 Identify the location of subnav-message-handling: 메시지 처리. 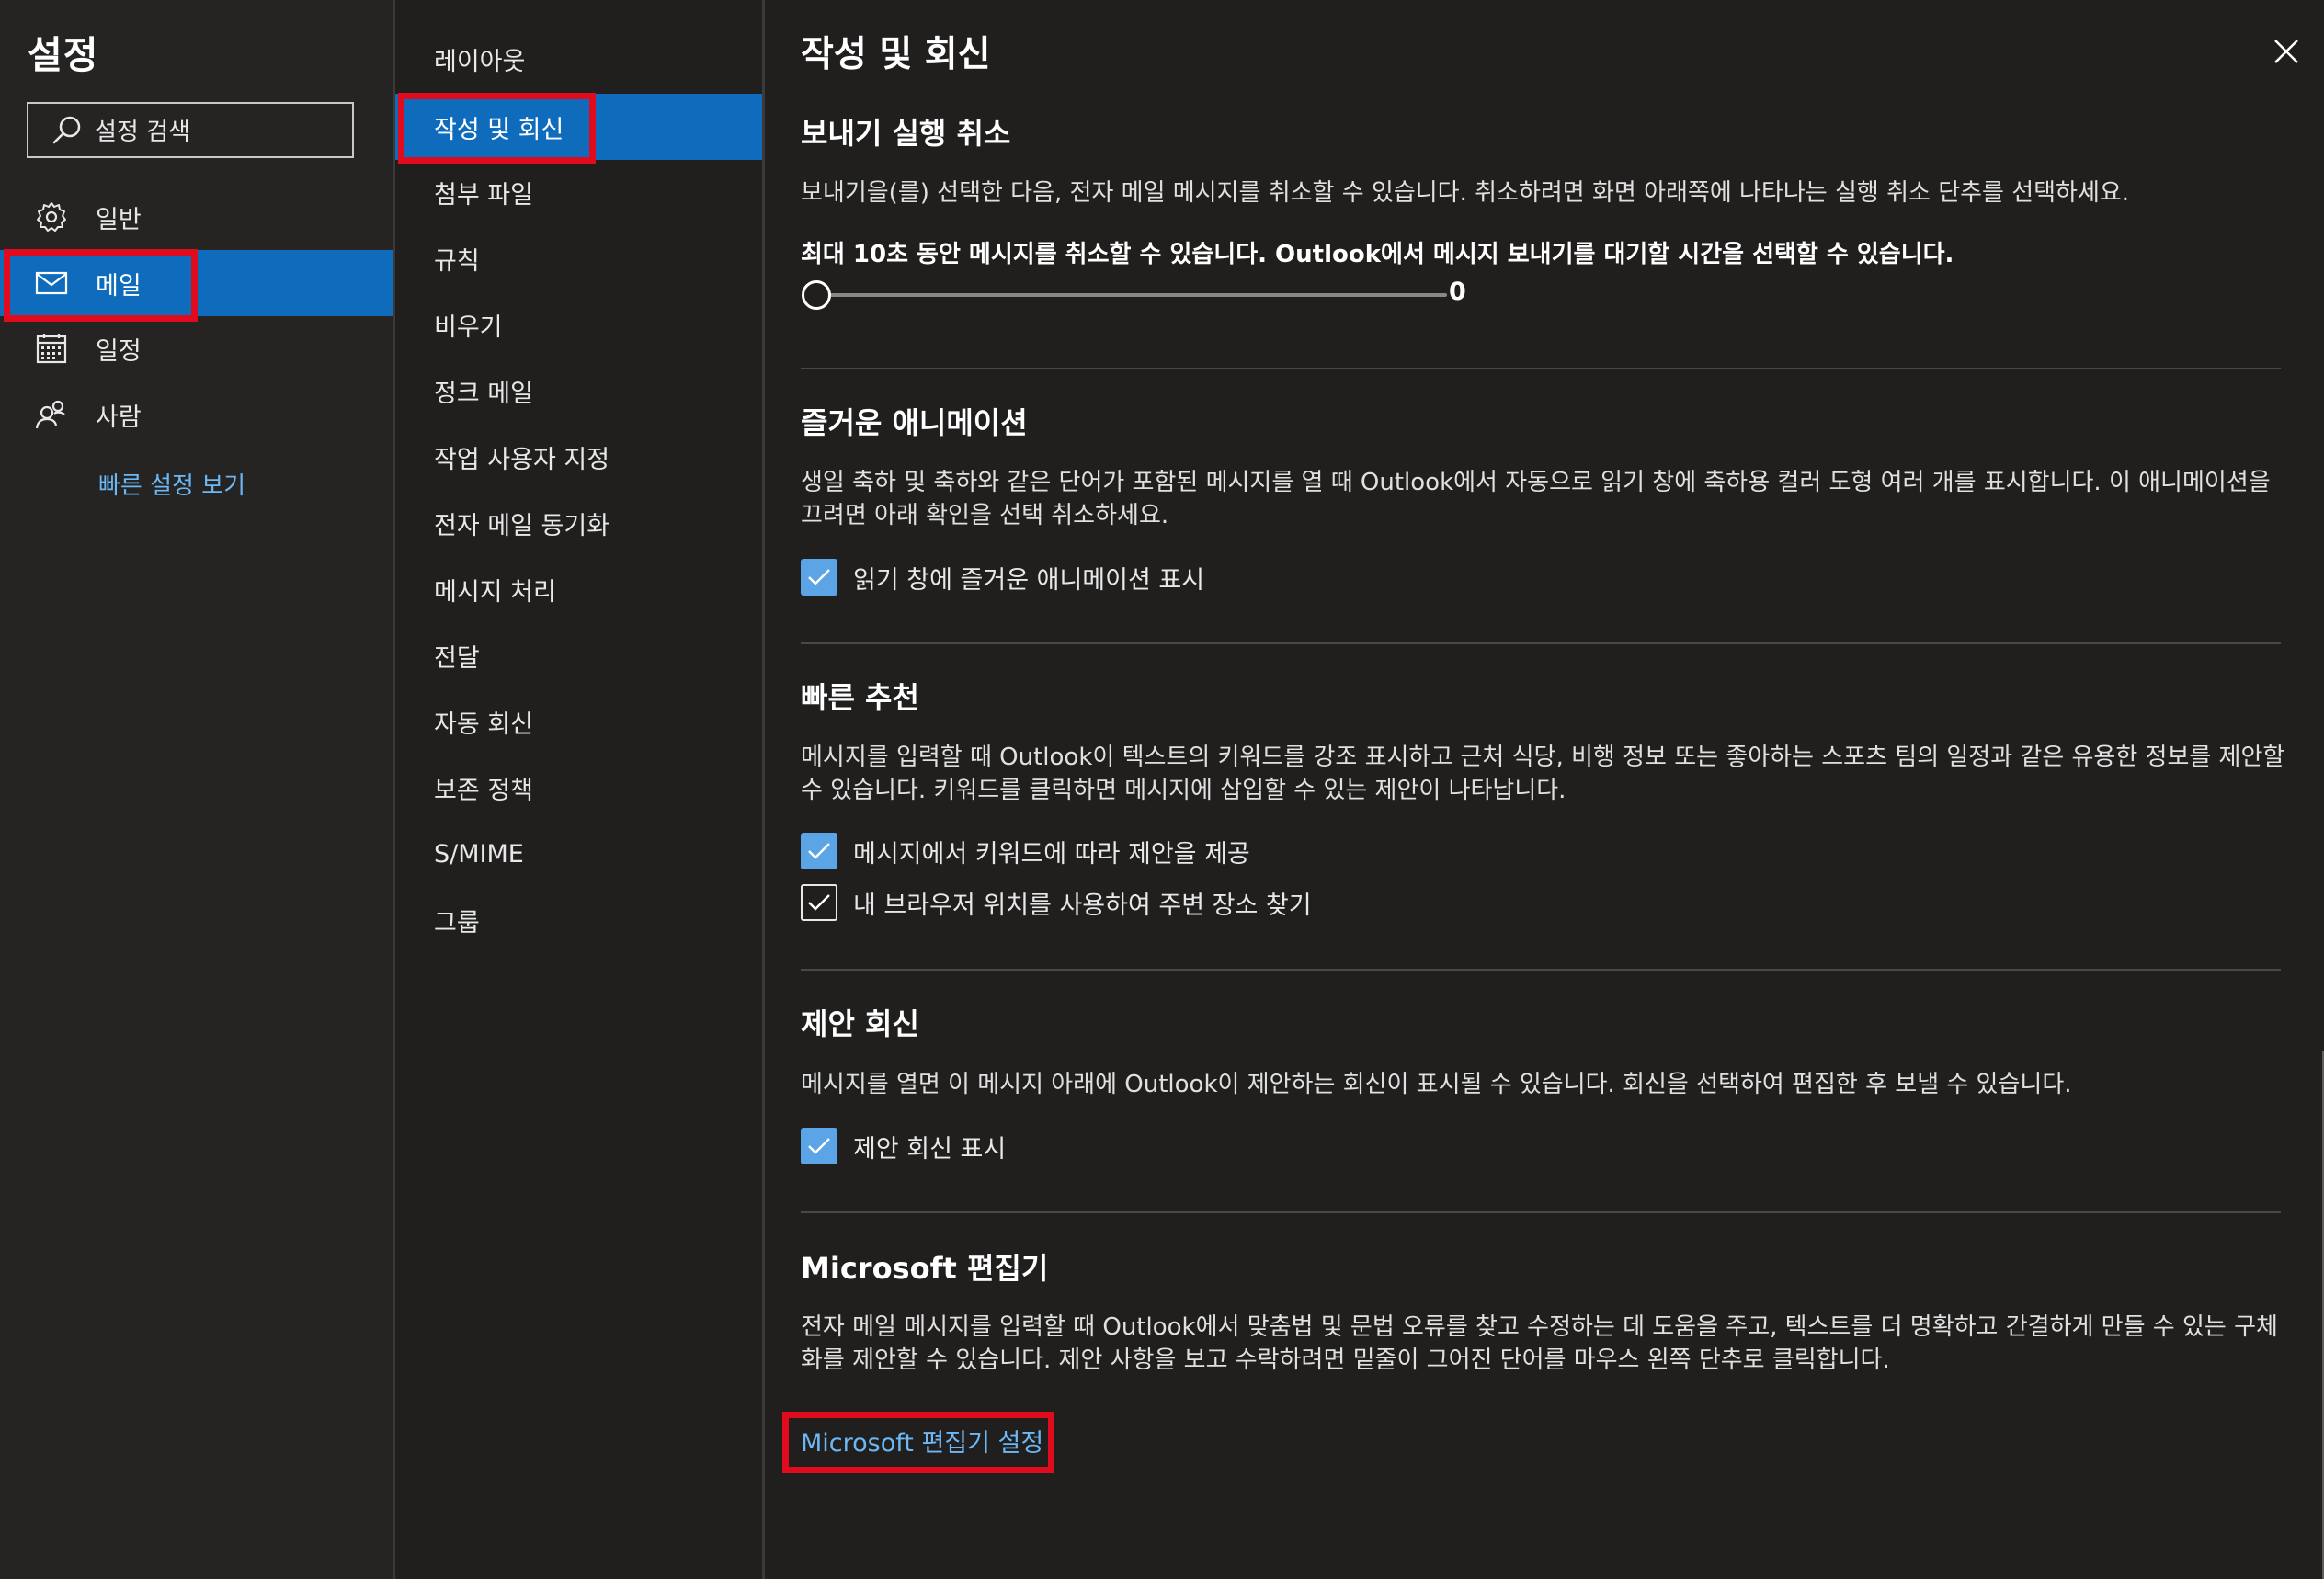
(579, 589).